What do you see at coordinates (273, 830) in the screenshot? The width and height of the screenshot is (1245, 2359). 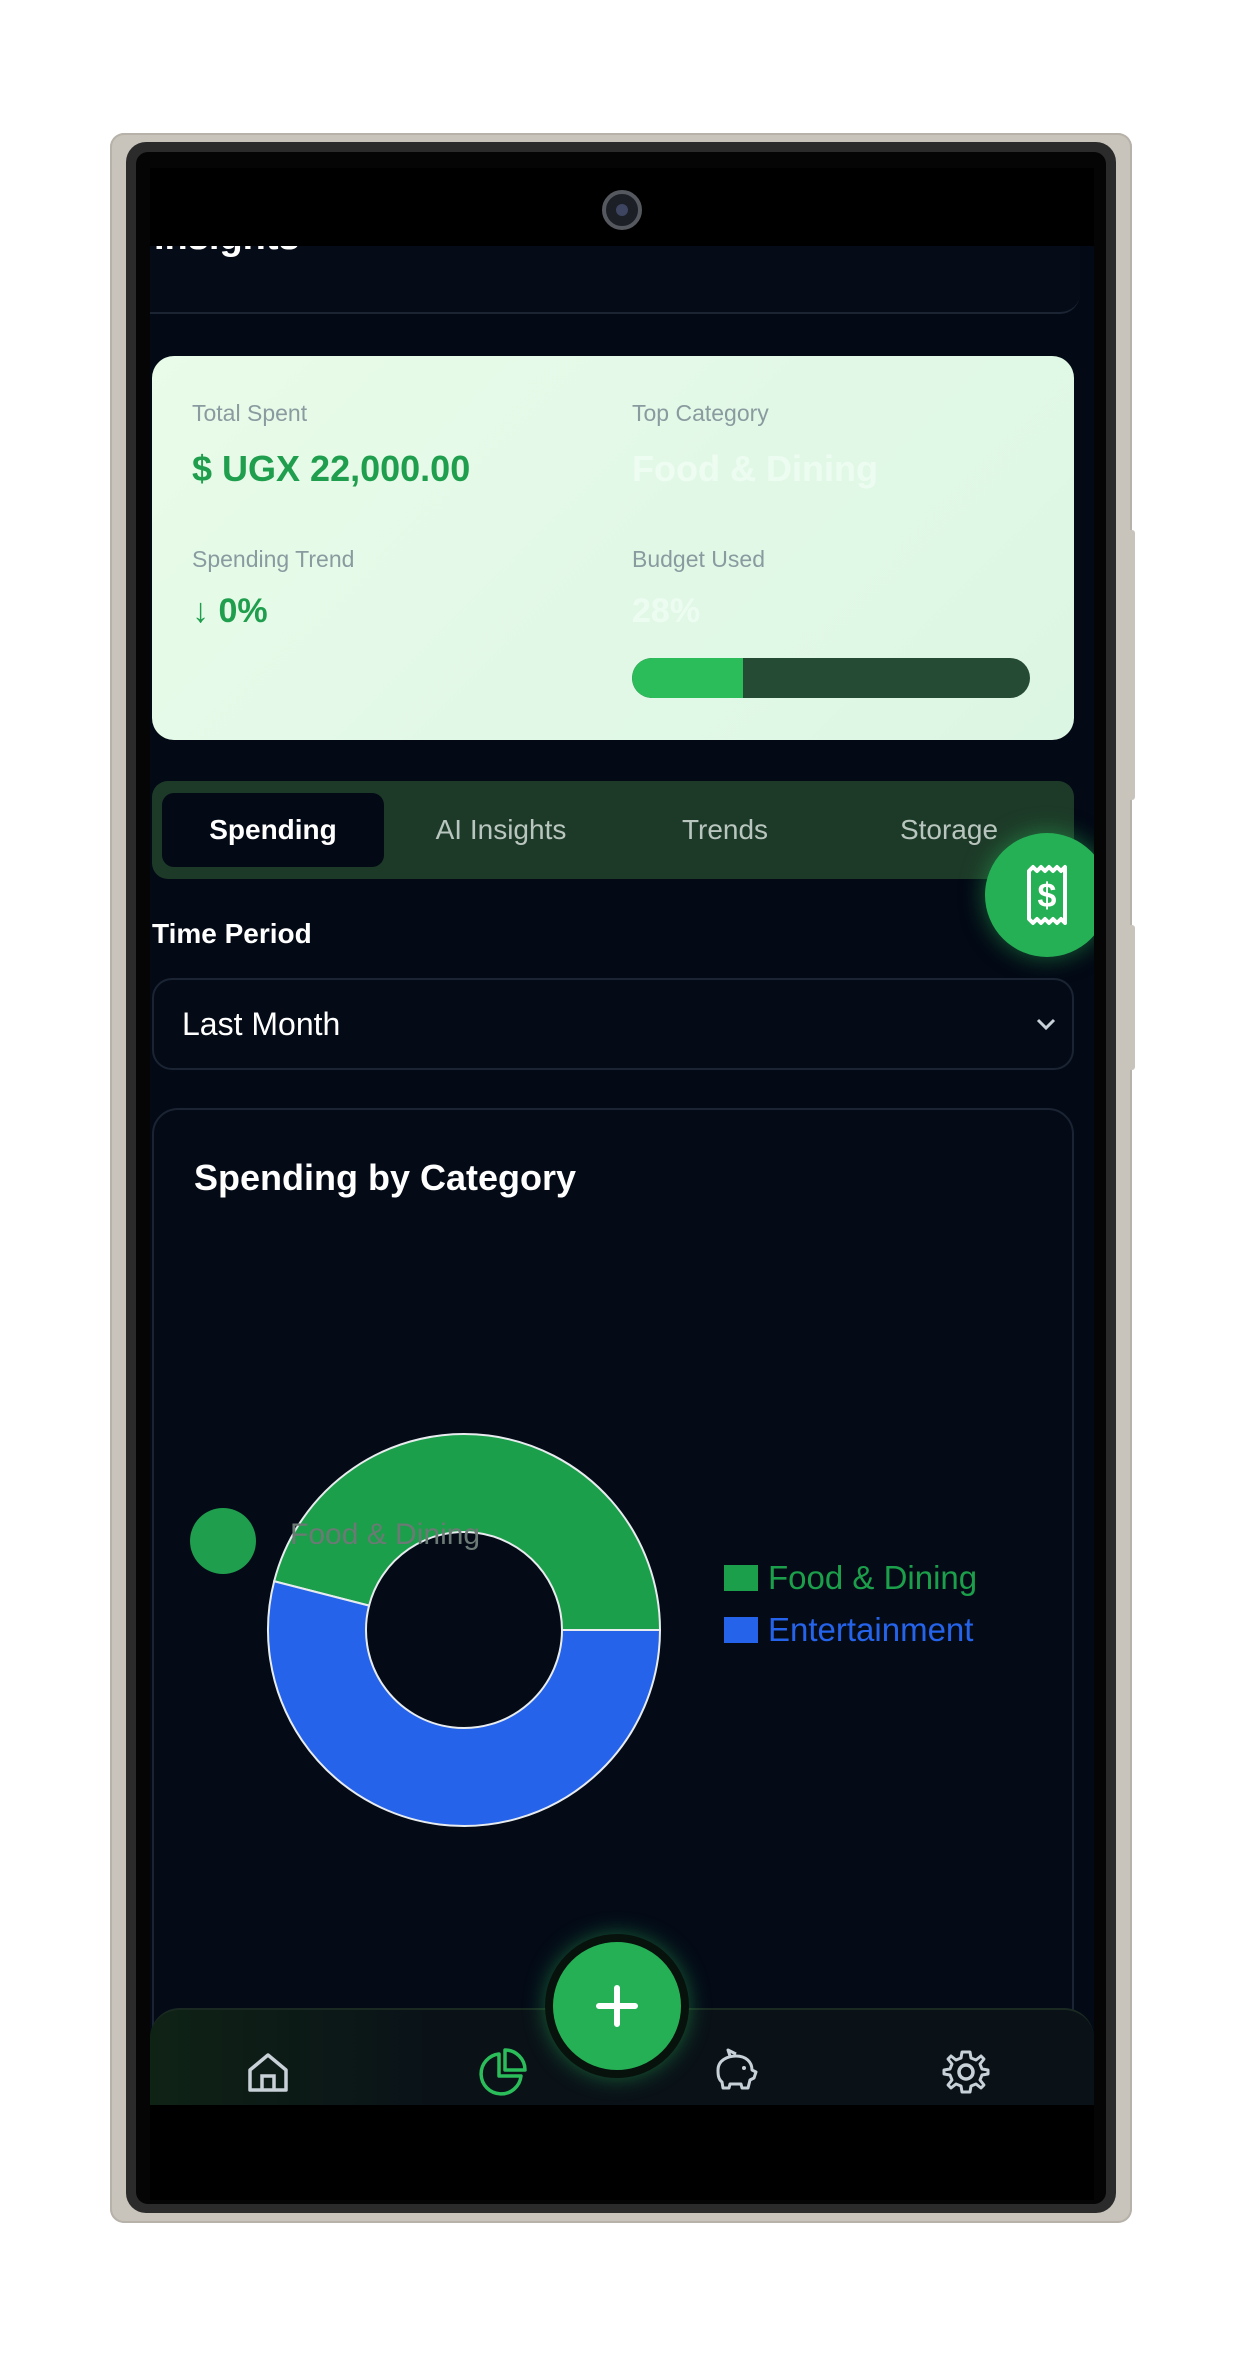 I see `tab-spending: Spending` at bounding box center [273, 830].